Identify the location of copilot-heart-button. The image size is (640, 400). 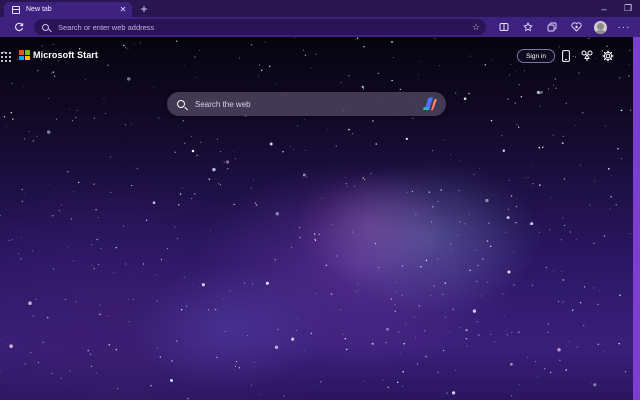
(576, 27).